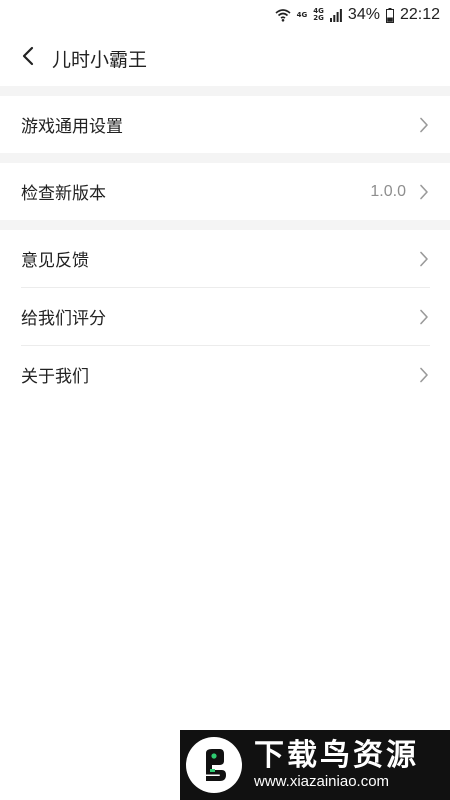  I want to click on settings-row-about-us: 关于我们, so click(225, 374).